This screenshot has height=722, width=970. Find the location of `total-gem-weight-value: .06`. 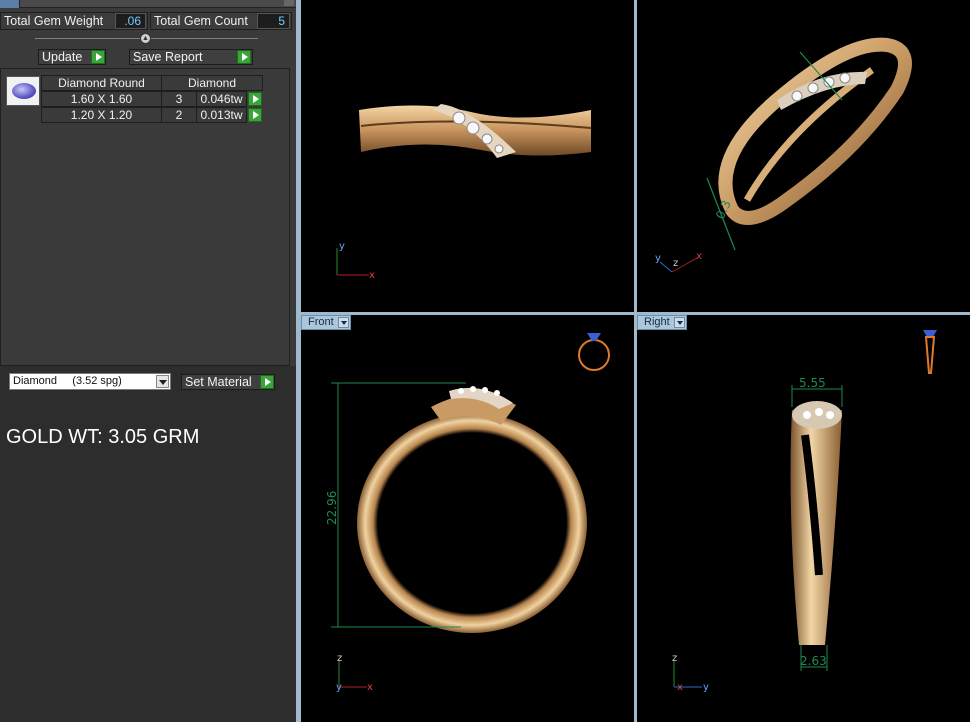

total-gem-weight-value: .06 is located at coordinates (130, 21).